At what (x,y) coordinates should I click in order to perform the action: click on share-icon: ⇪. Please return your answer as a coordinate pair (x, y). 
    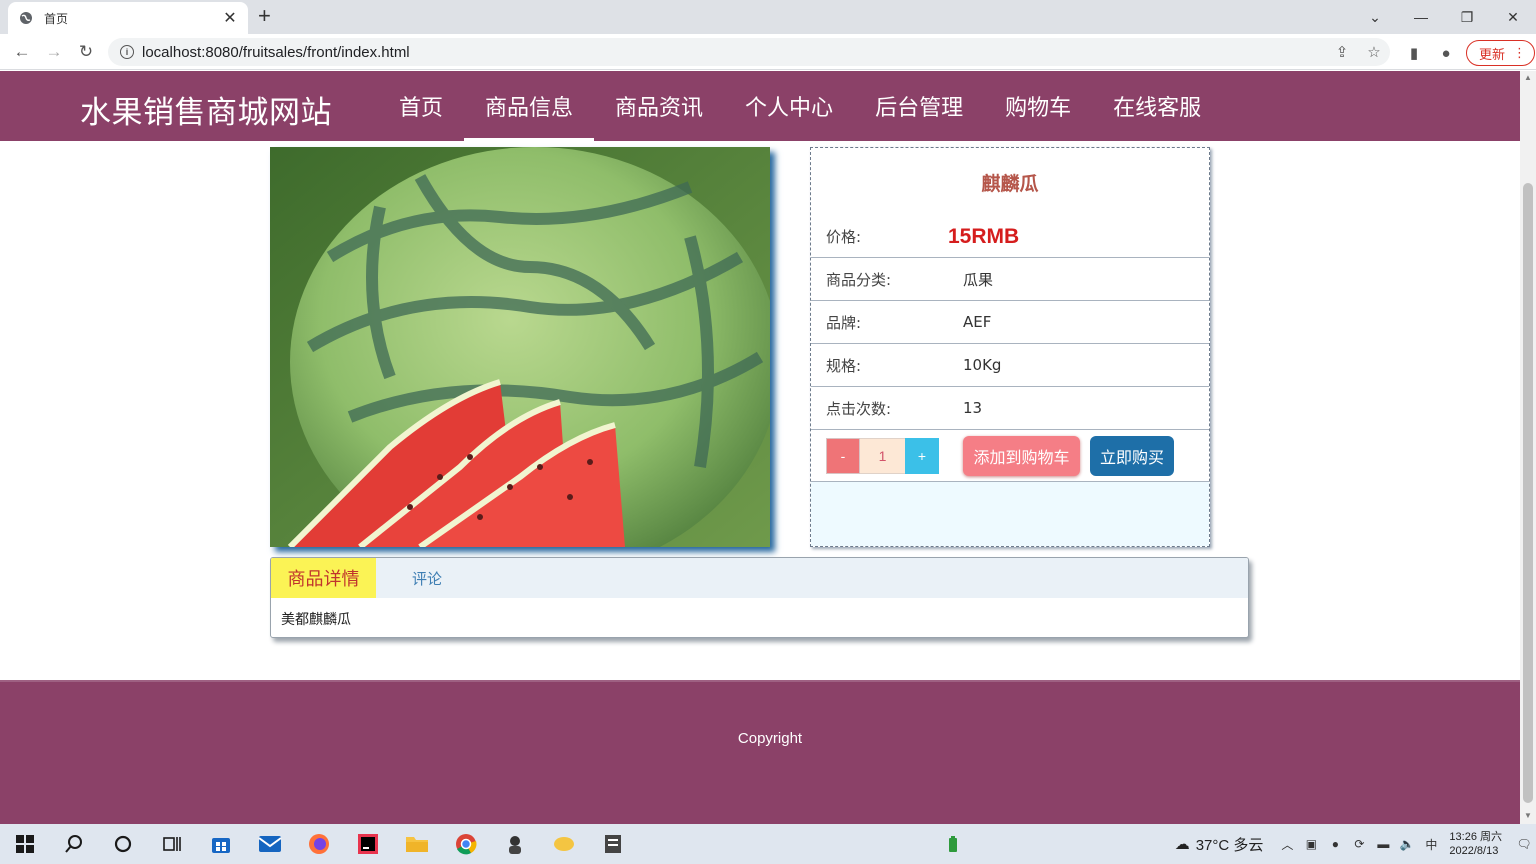
    Looking at the image, I should click on (1342, 52).